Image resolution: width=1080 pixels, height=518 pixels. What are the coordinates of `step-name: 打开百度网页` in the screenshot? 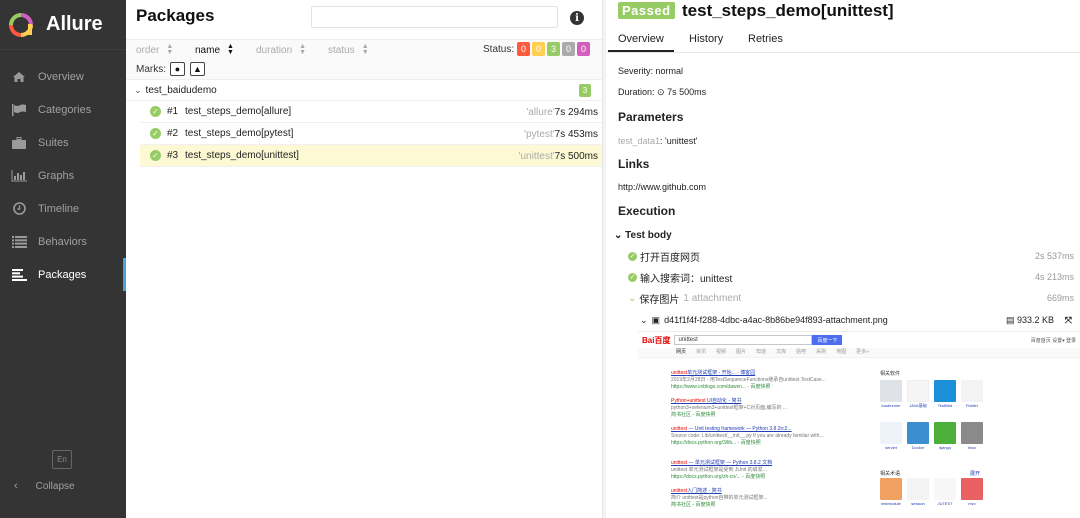 It's located at (670, 258).